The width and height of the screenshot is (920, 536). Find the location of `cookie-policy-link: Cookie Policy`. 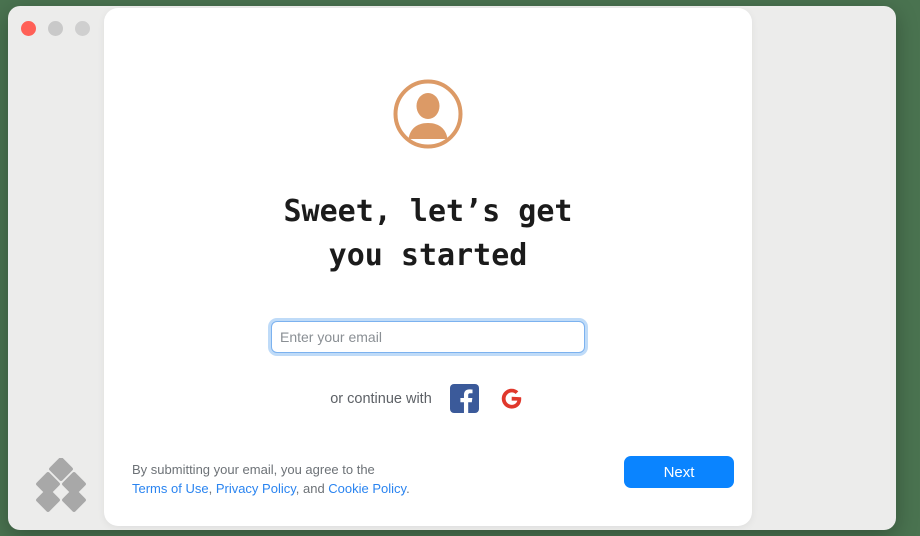

cookie-policy-link: Cookie Policy is located at coordinates (367, 488).